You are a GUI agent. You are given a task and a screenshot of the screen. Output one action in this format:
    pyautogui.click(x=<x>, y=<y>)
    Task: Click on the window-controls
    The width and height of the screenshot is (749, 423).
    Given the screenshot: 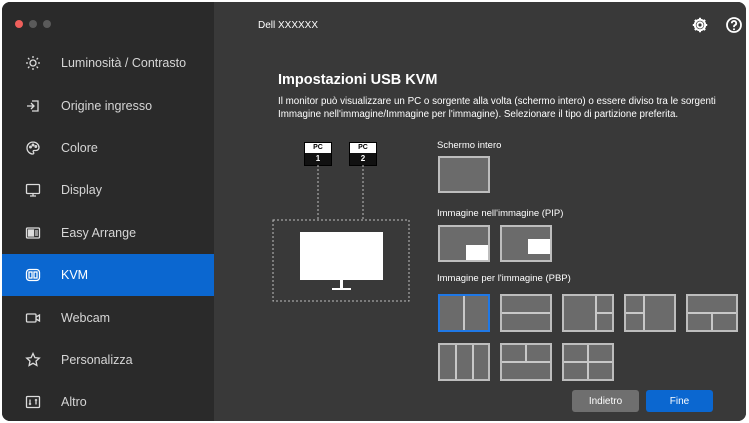 What is the action you would take?
    pyautogui.click(x=33, y=24)
    